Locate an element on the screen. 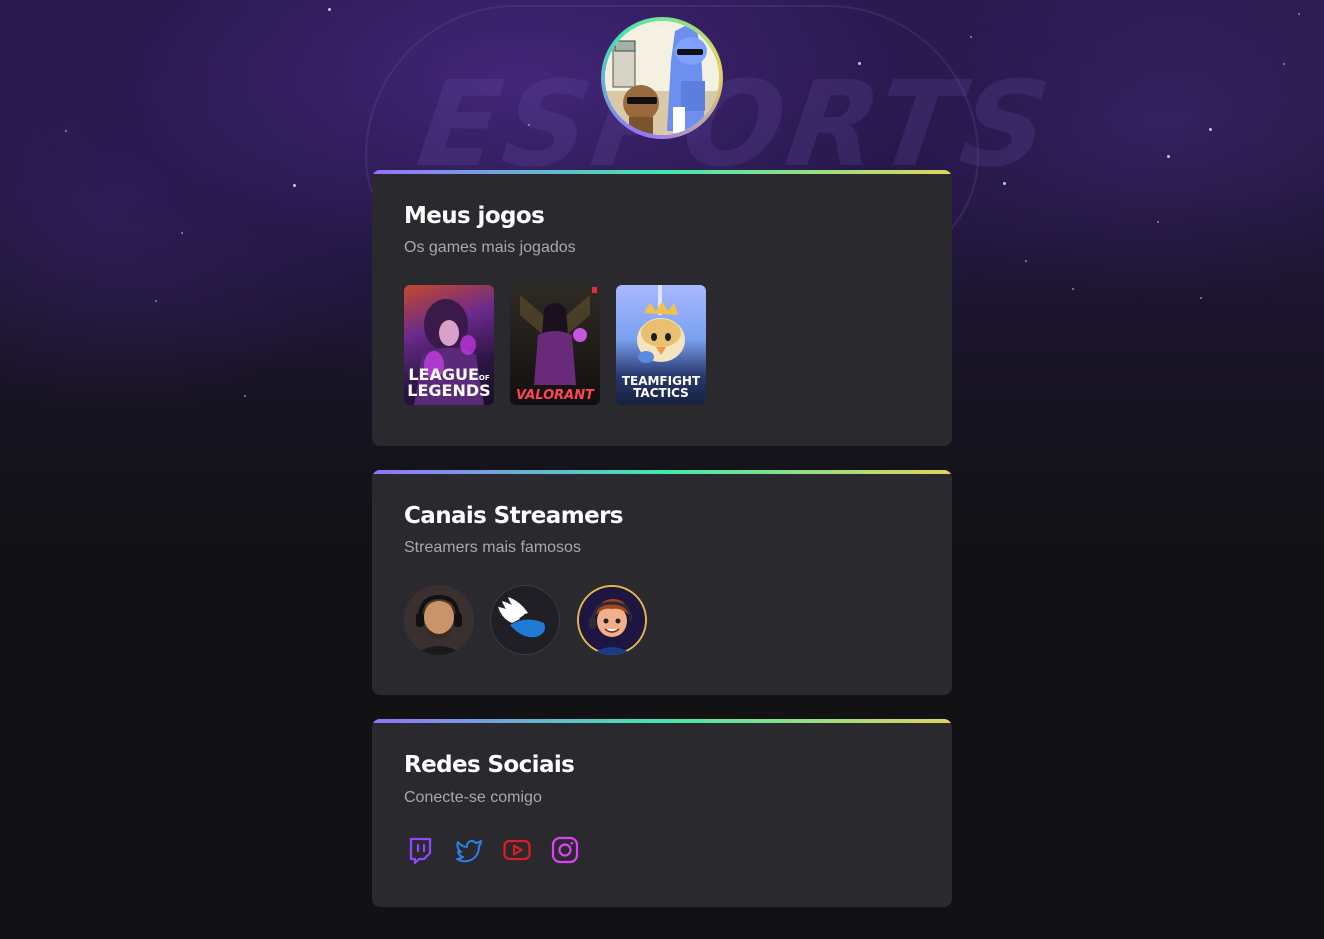  profile-avatar-image is located at coordinates (662, 78).